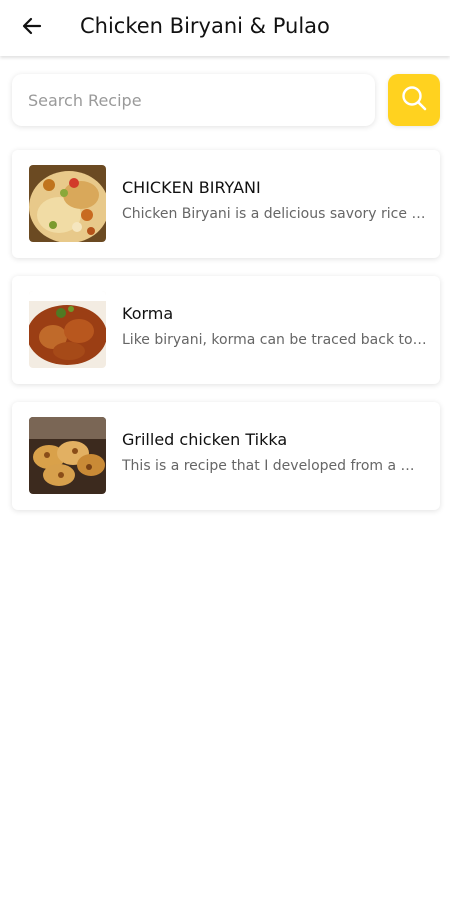 This screenshot has width=450, height=900. I want to click on arrow-left-icon, so click(32, 28).